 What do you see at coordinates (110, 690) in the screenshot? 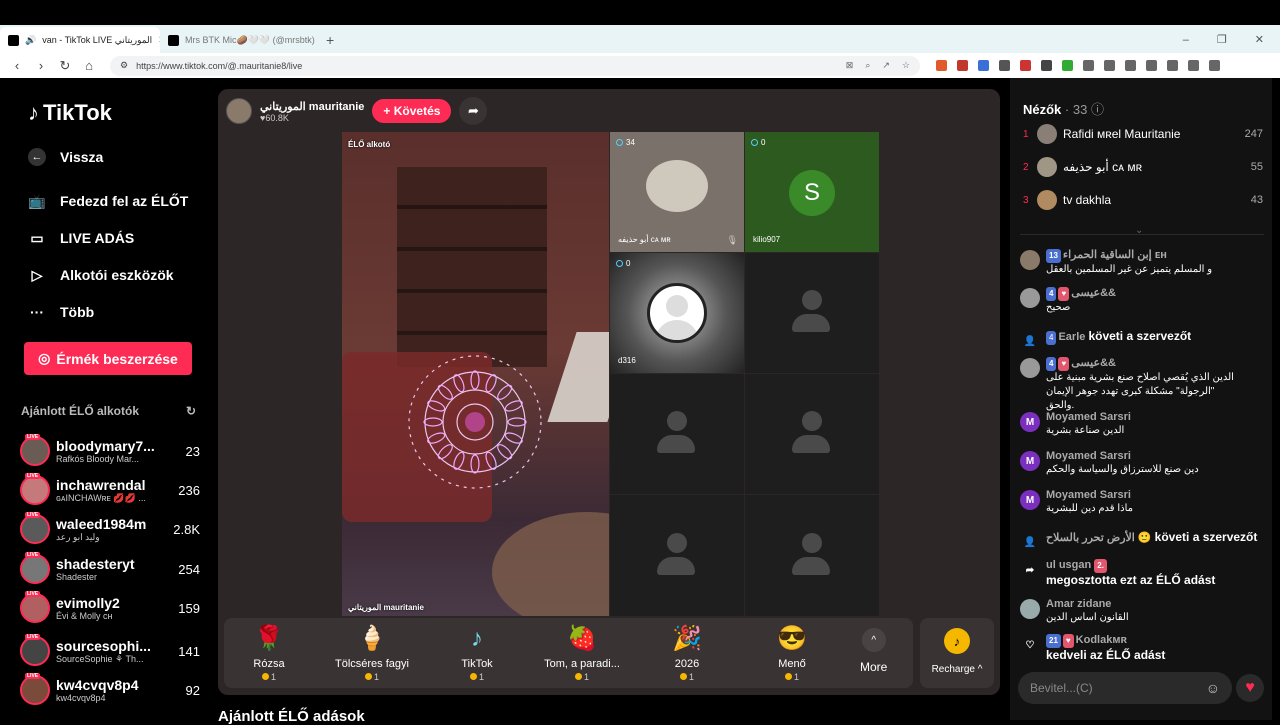
I see `creator-item: LIVE kw4cvqv8p4 kw4cvqv8p4 92` at bounding box center [110, 690].